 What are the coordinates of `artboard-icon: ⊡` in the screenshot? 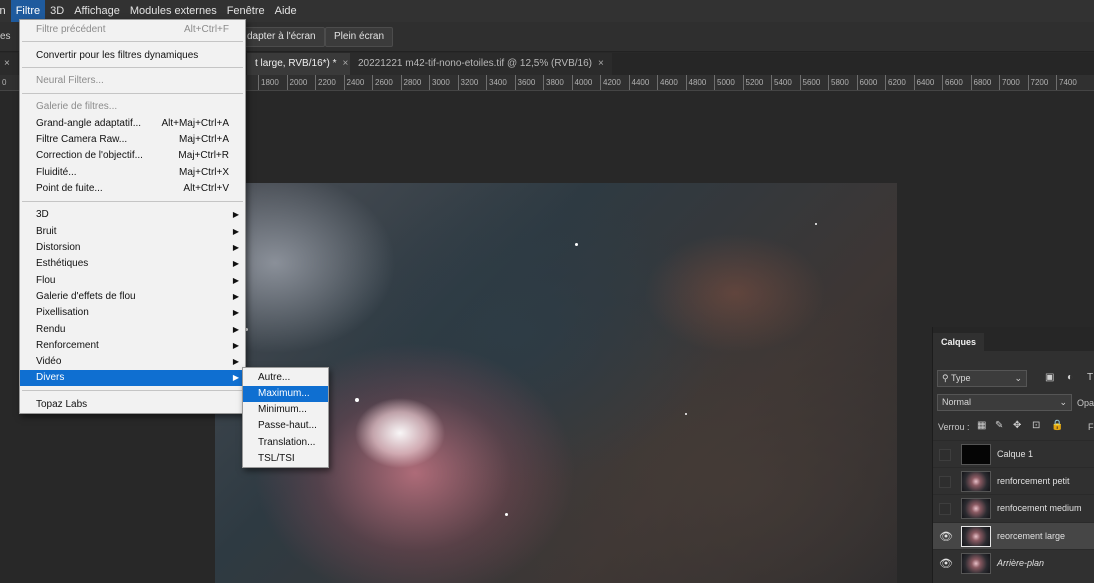 It's located at (1036, 425).